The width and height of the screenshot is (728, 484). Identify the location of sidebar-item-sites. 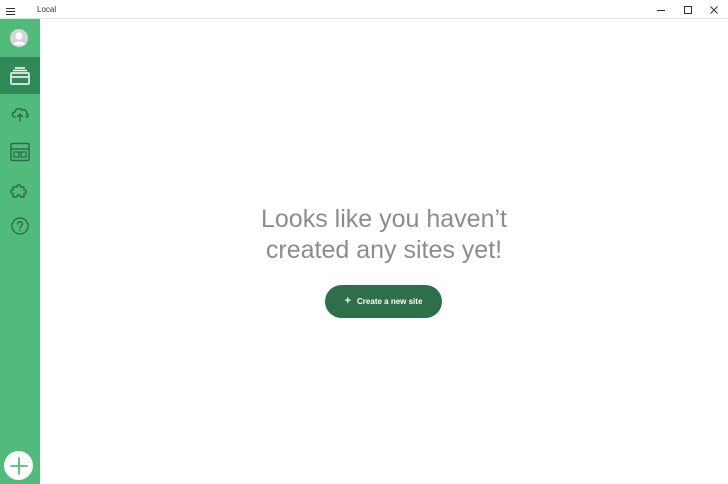
(20, 75).